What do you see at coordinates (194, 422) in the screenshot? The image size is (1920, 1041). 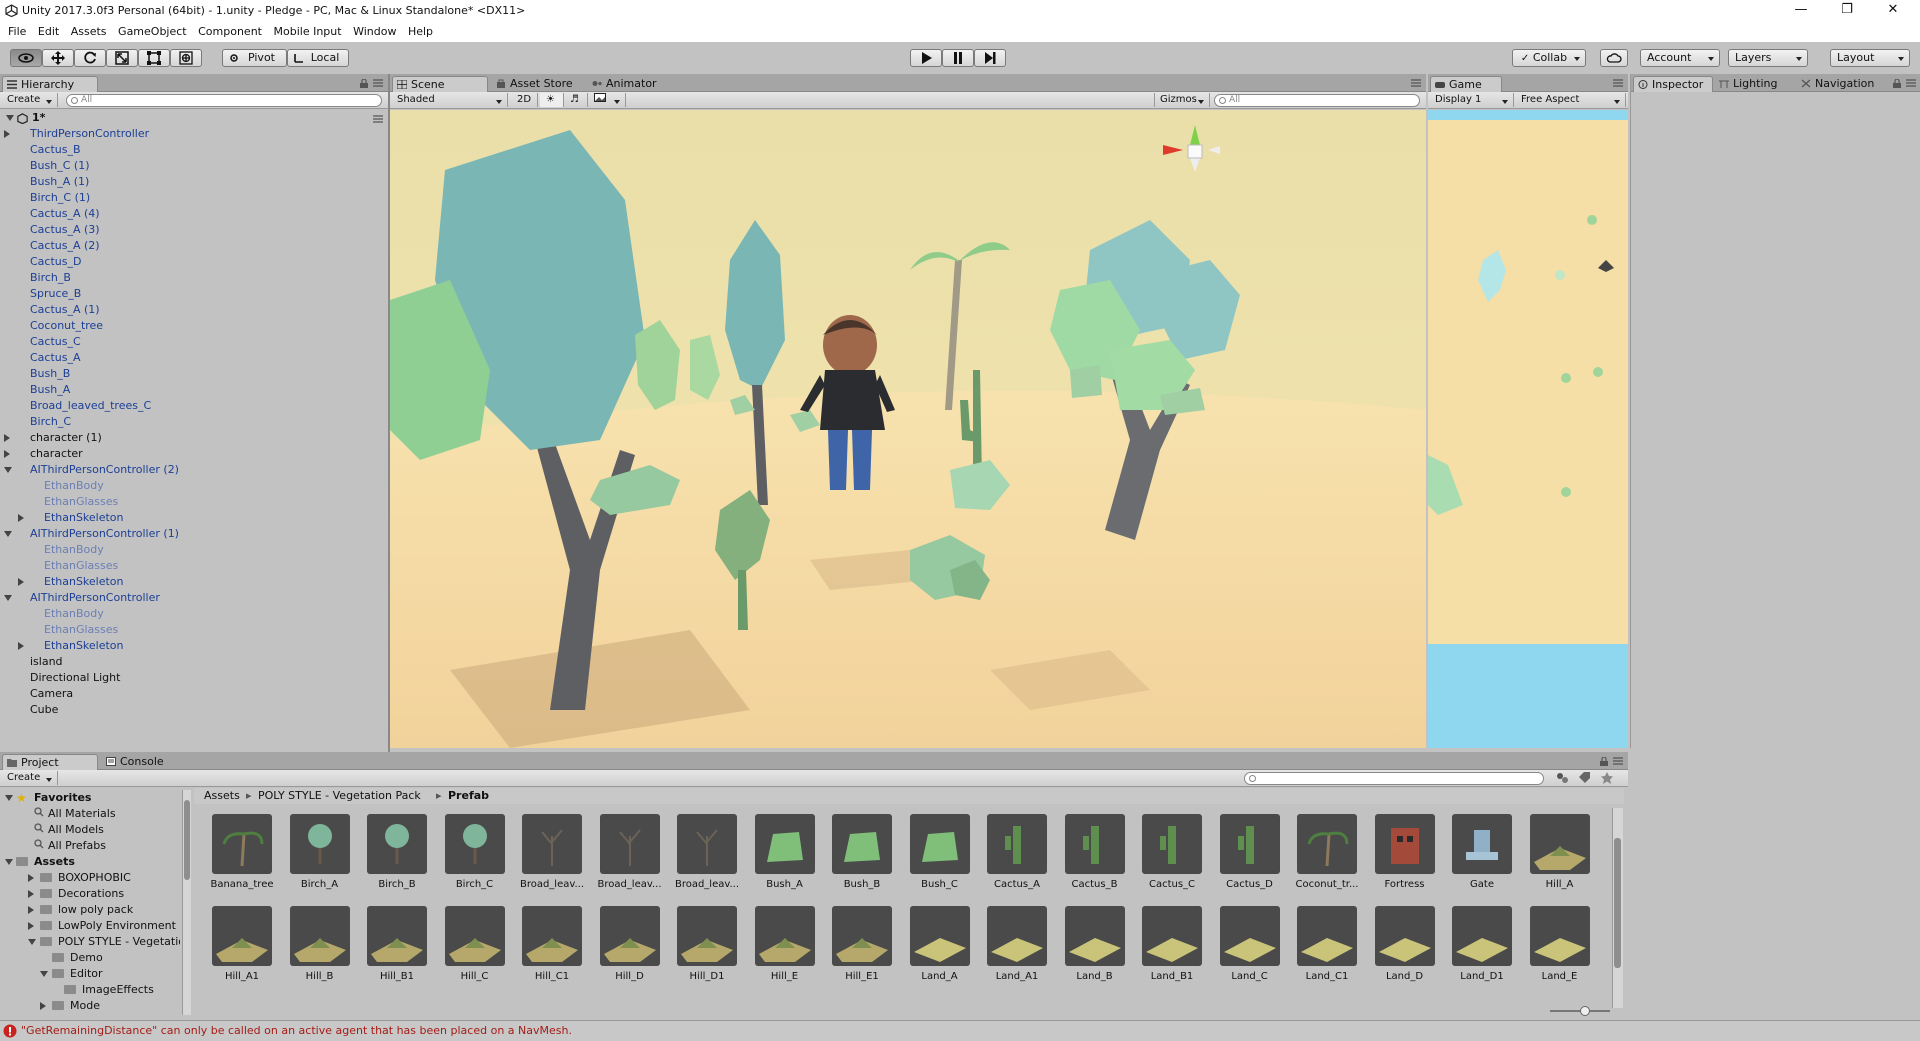 I see `hierarchy-item: Birch_C` at bounding box center [194, 422].